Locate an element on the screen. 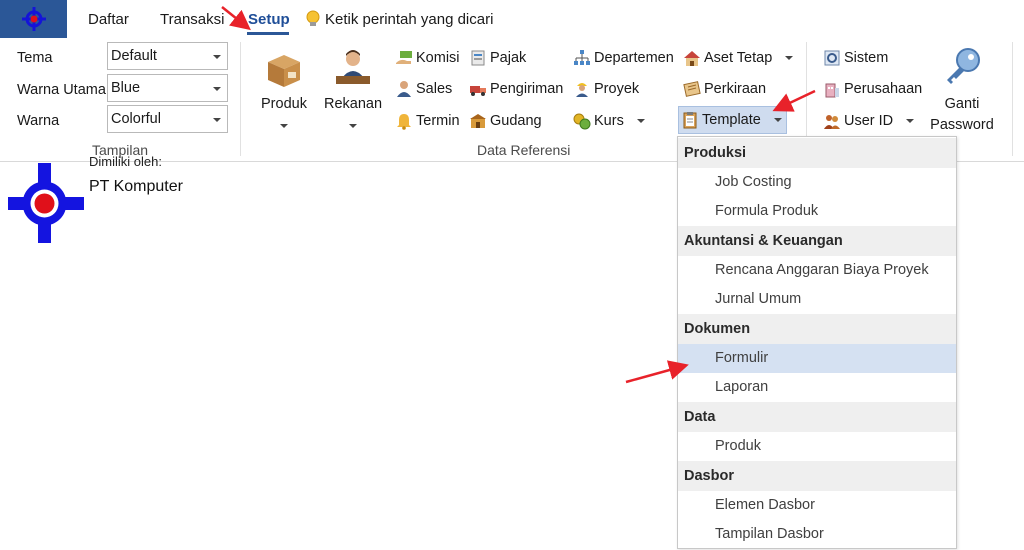 The image size is (1024, 550). termin-button: Termin is located at coordinates (427, 121).